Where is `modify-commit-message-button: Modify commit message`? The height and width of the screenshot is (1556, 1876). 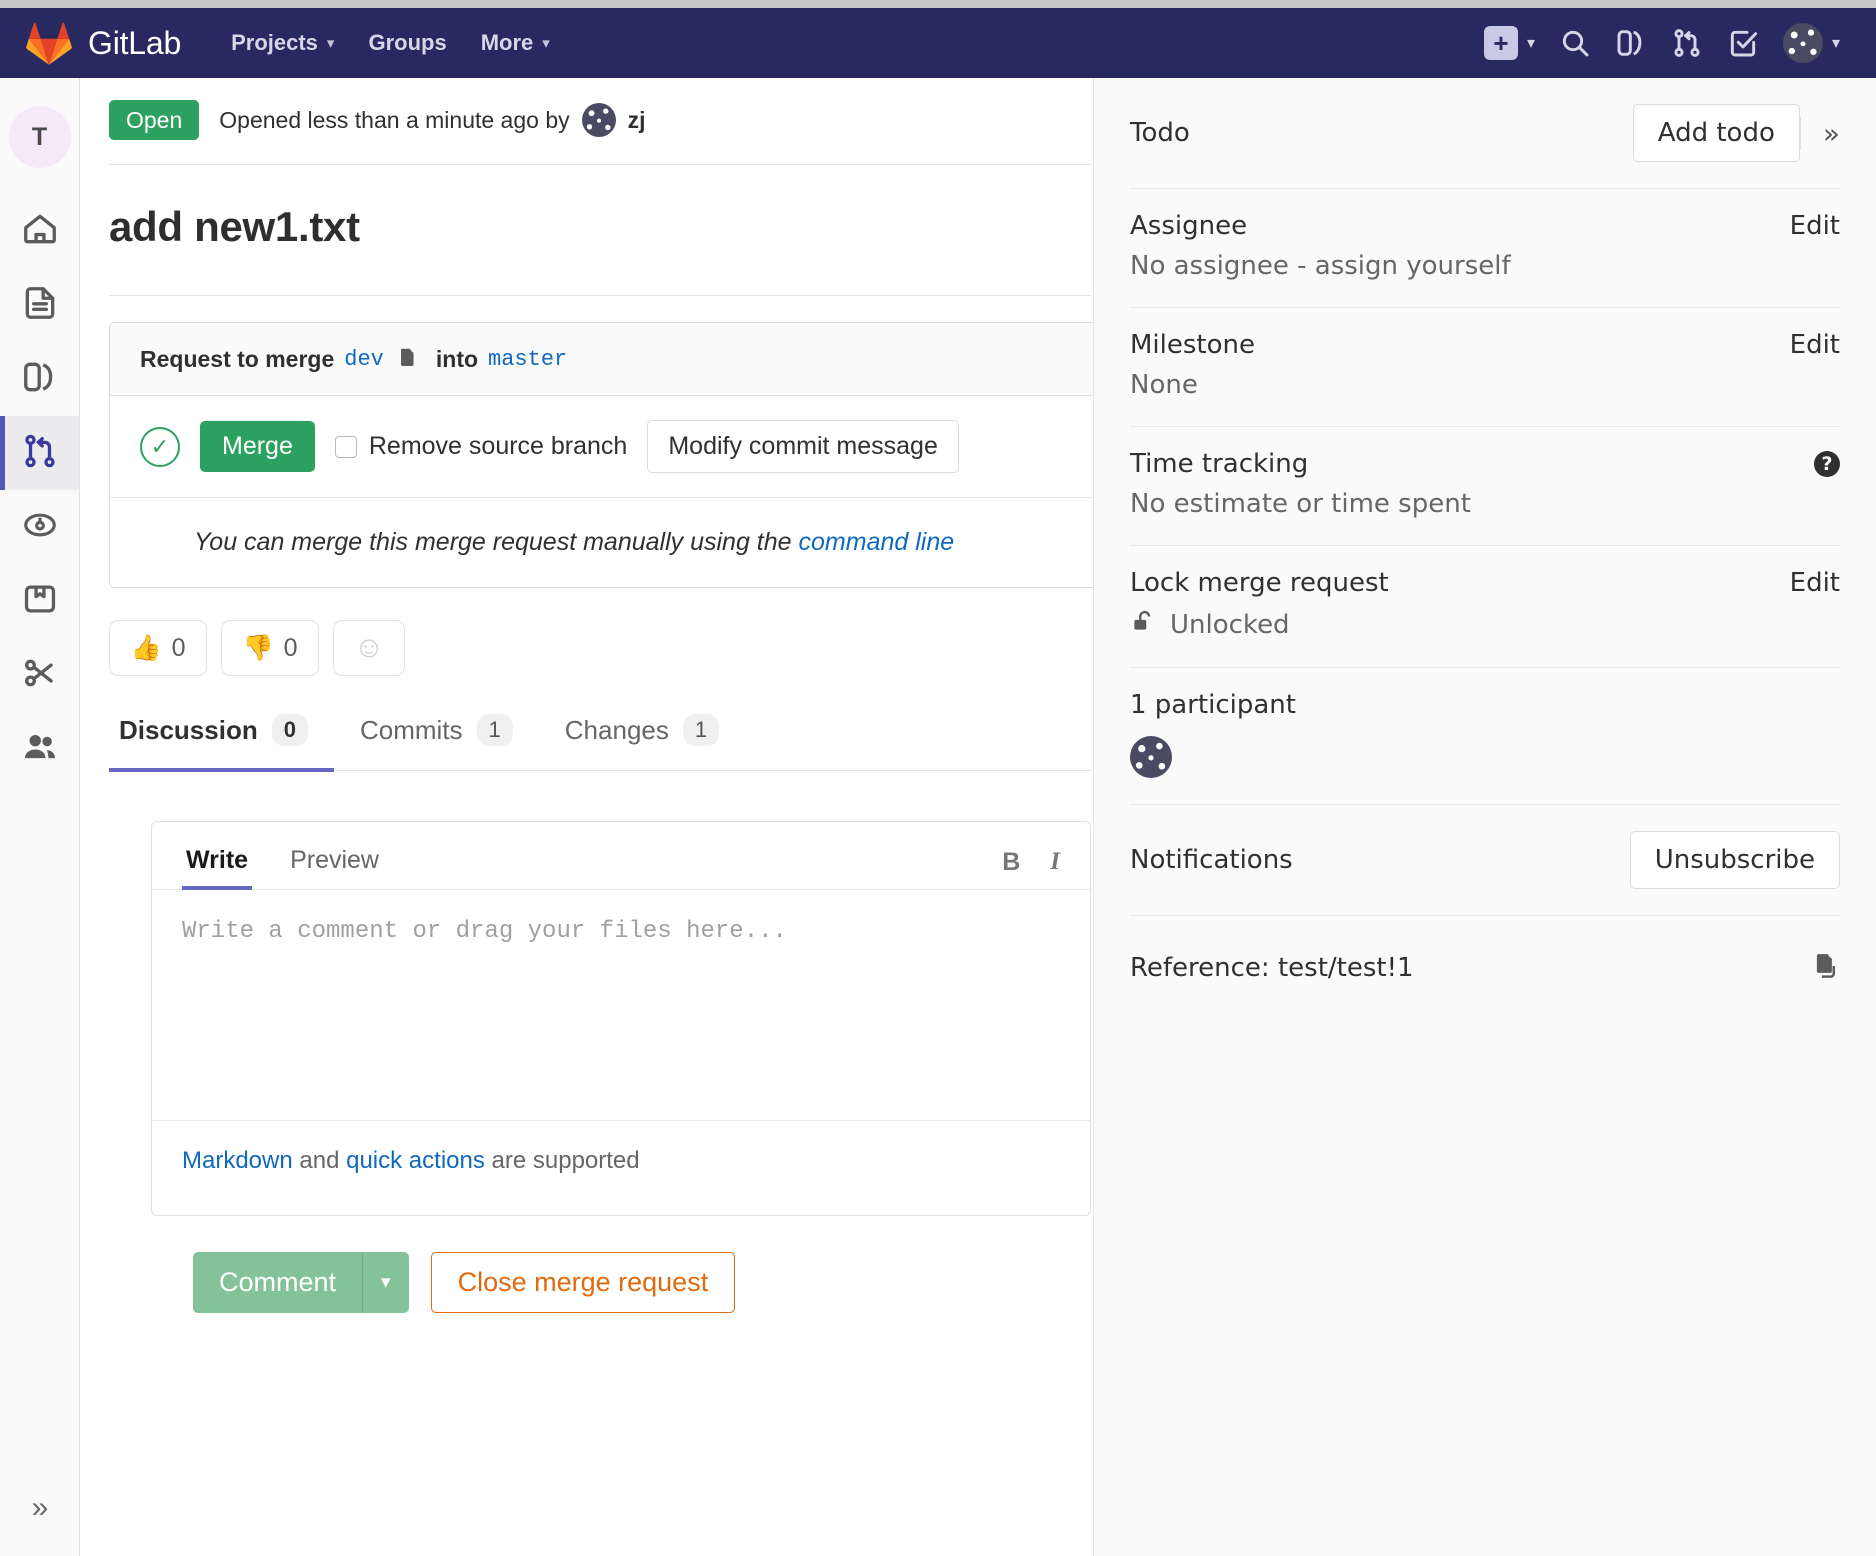 modify-commit-message-button: Modify commit message is located at coordinates (803, 447).